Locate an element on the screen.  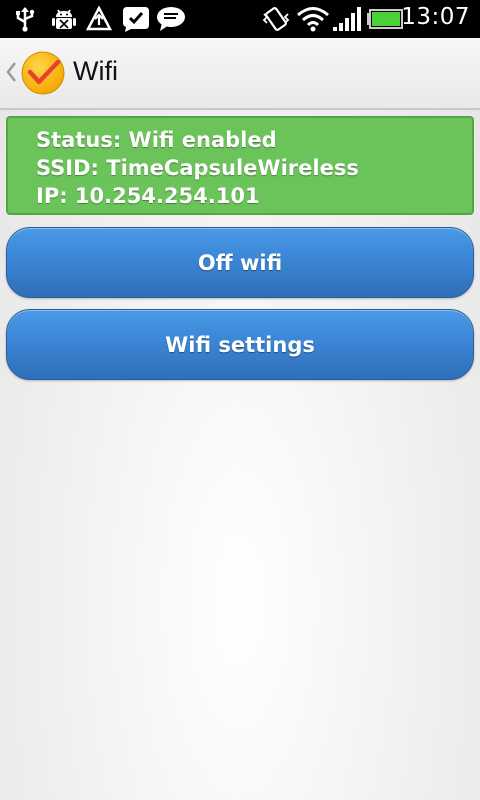
back-caret-icon is located at coordinates (11, 72).